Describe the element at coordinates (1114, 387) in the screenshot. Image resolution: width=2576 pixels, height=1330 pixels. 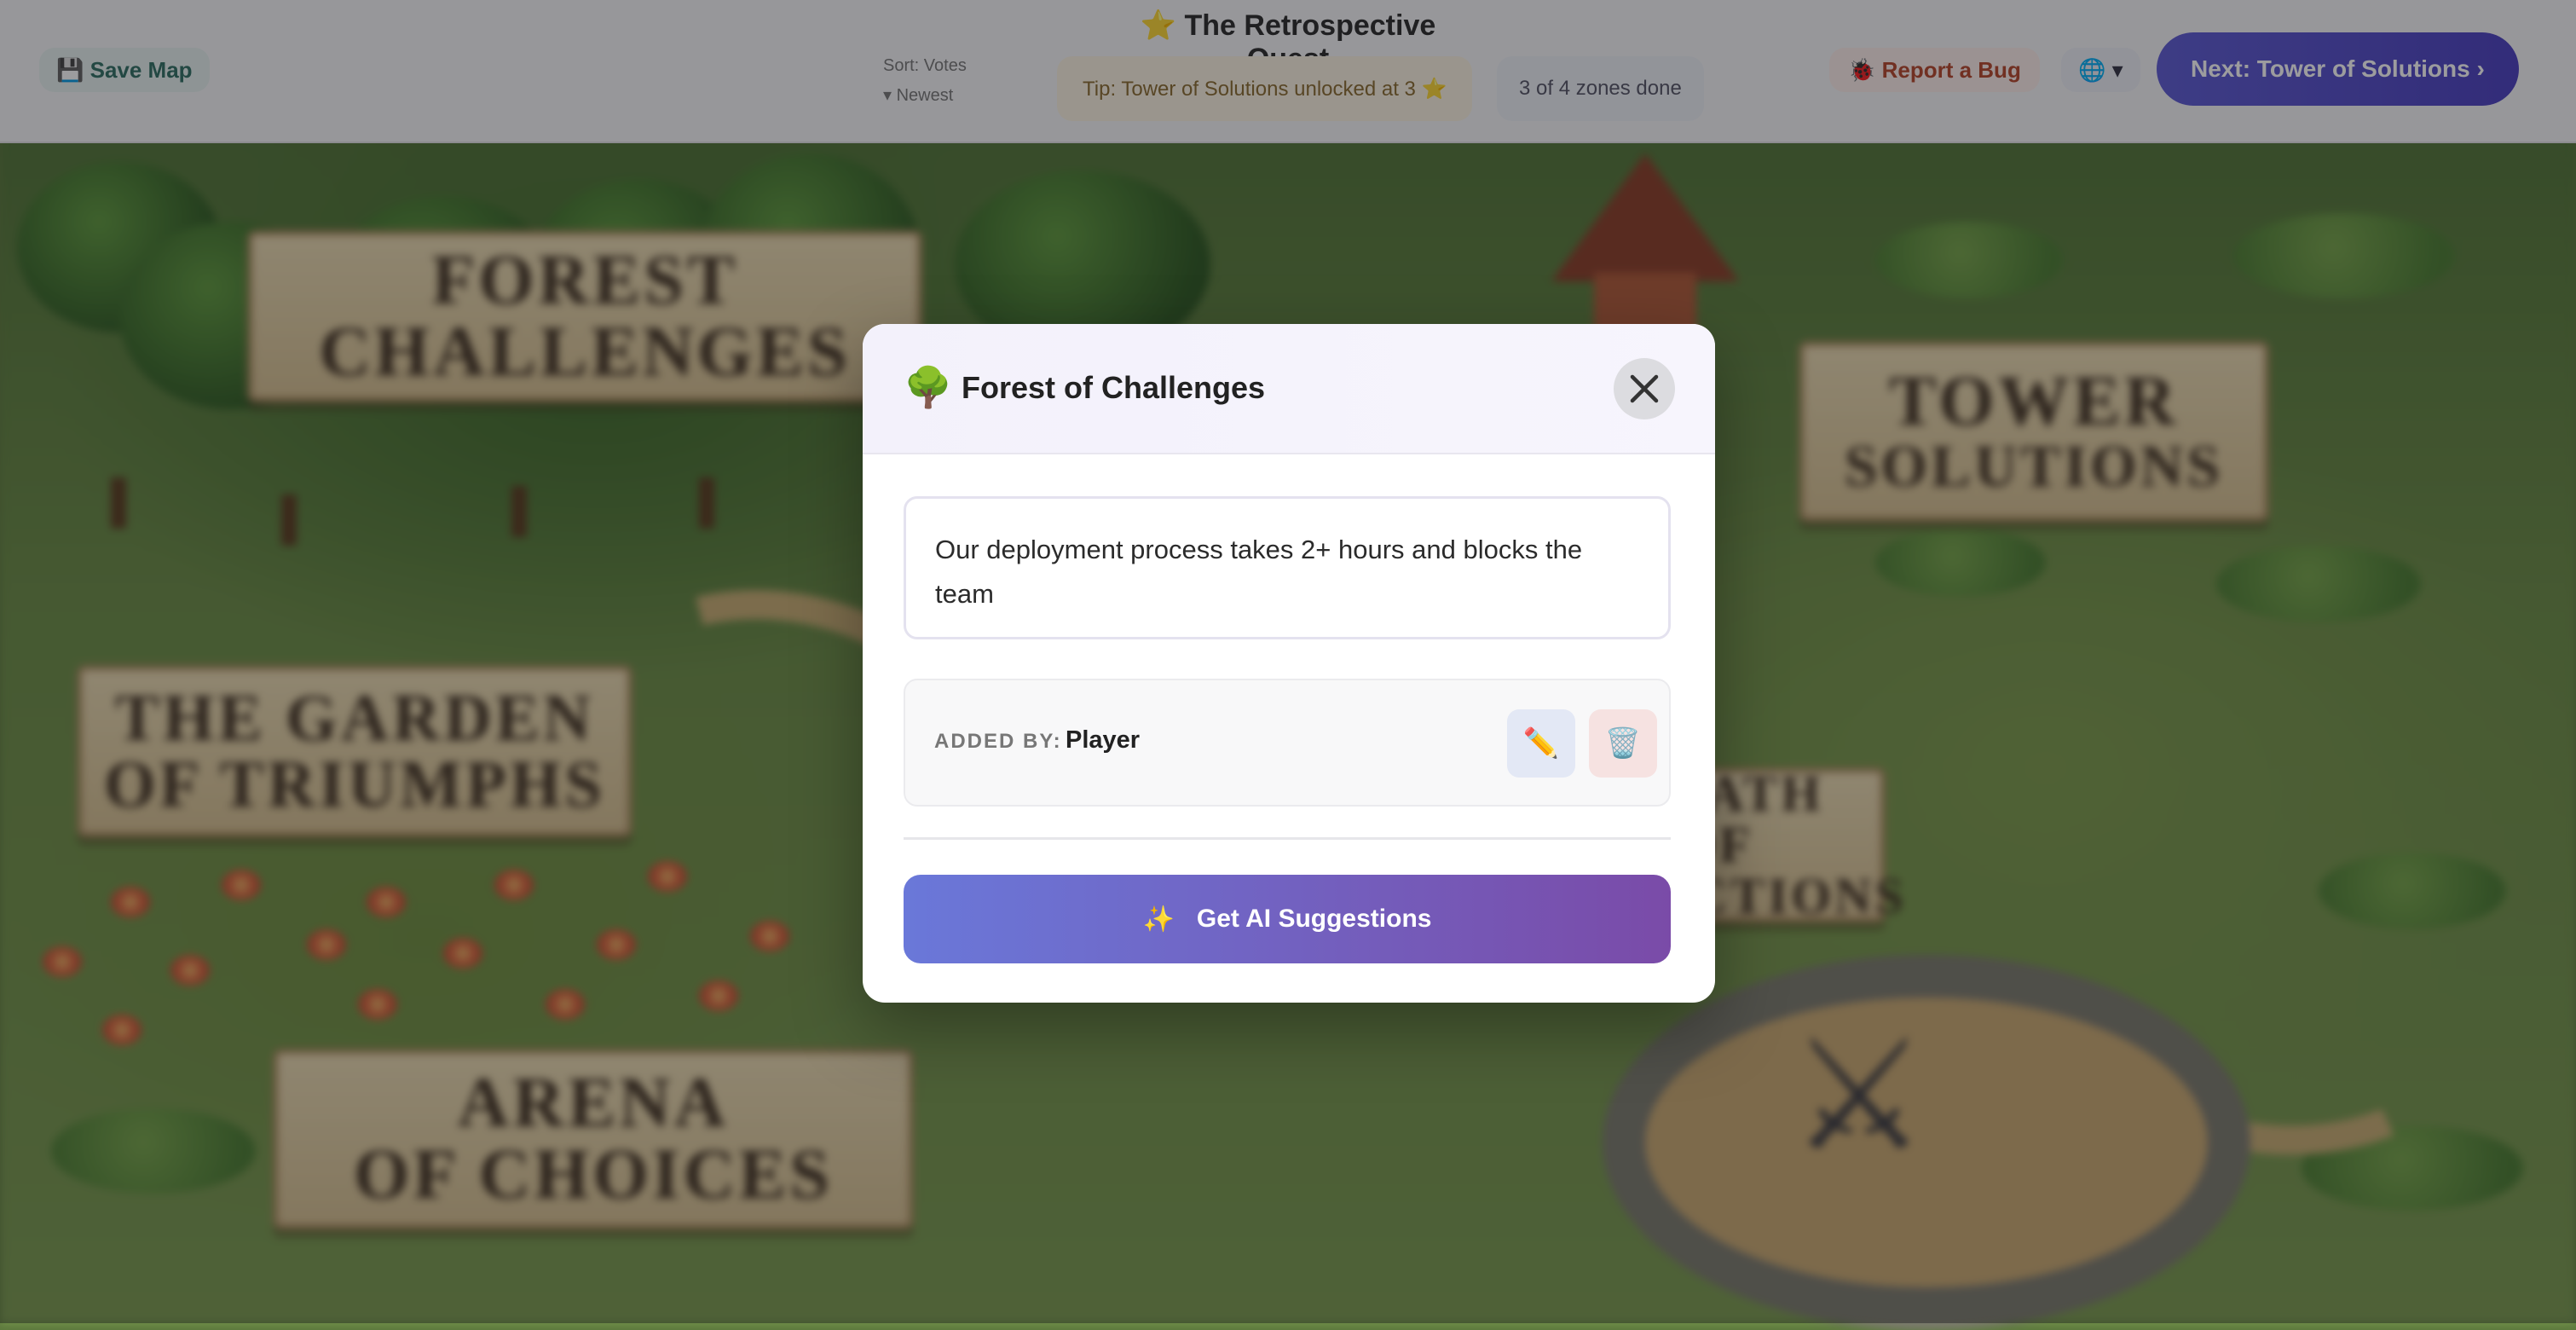
I see `modal-title: Forest of Challenges` at that location.